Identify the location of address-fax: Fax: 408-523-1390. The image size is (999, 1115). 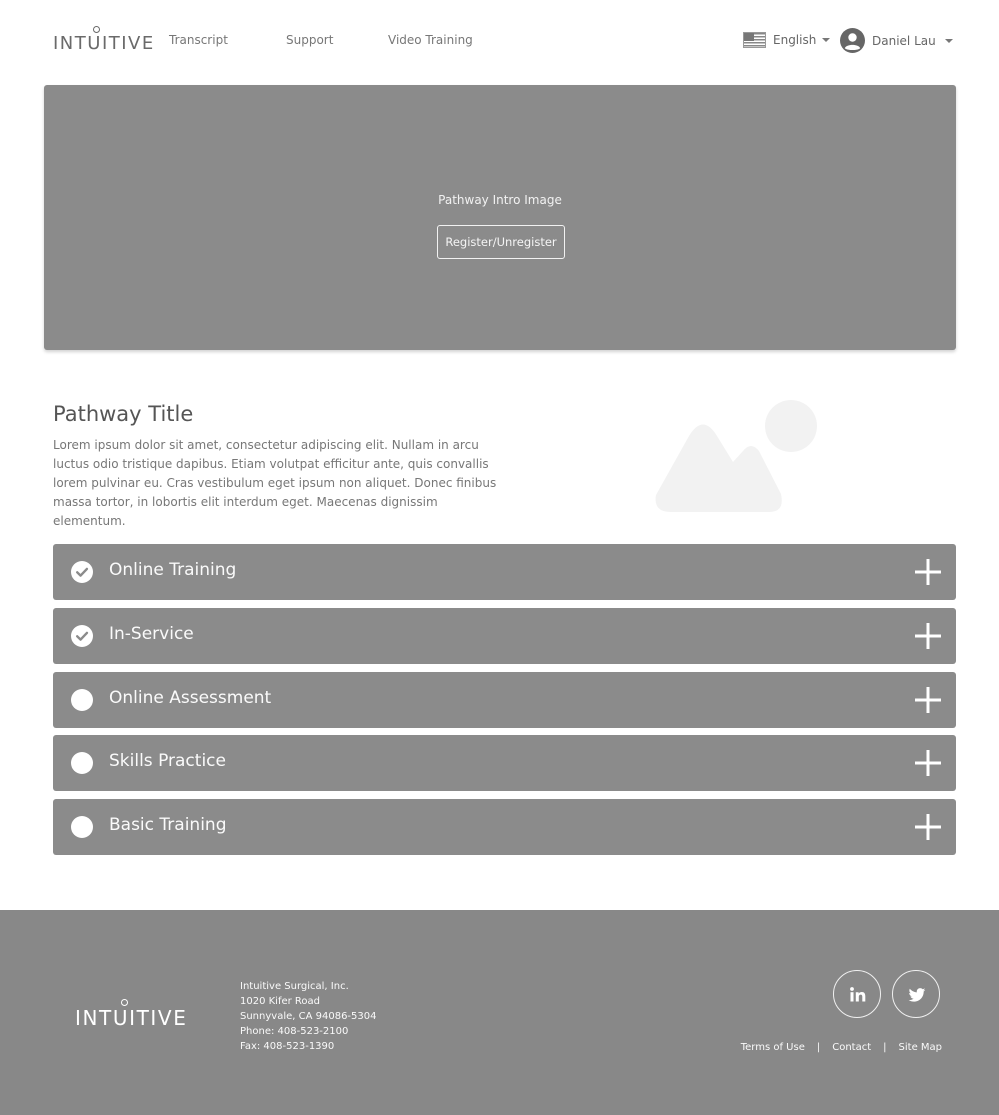
(287, 1046).